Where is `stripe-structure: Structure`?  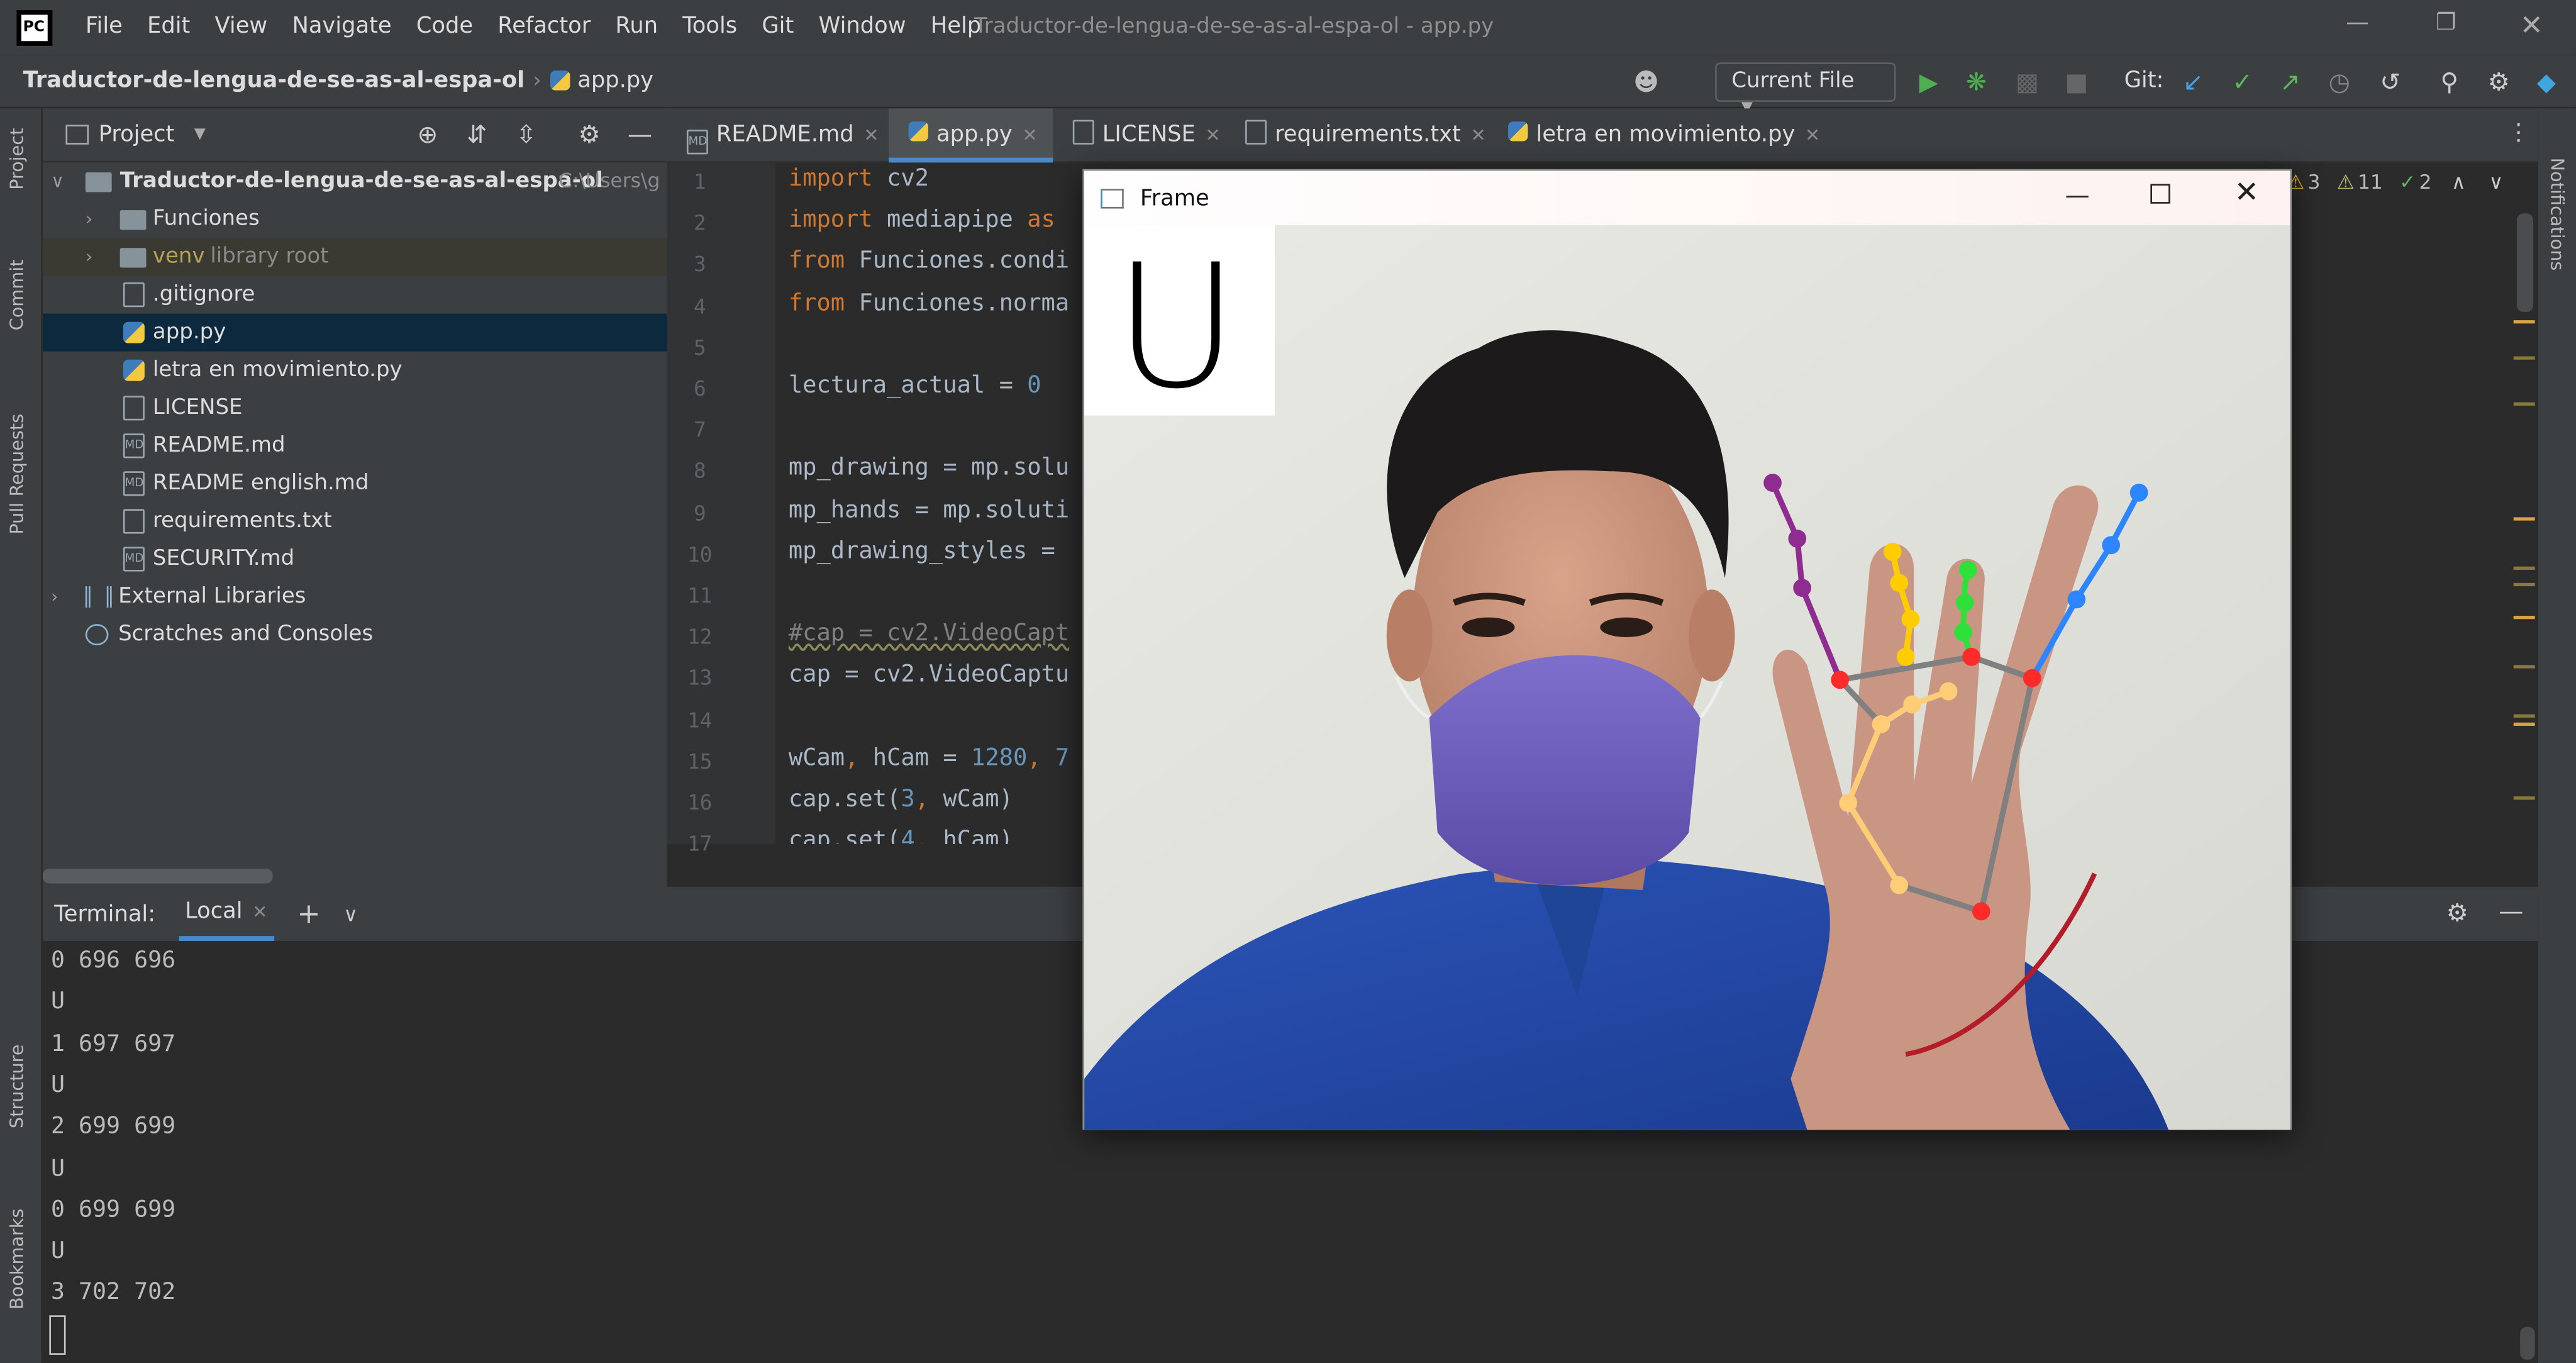 stripe-structure: Structure is located at coordinates (17, 1086).